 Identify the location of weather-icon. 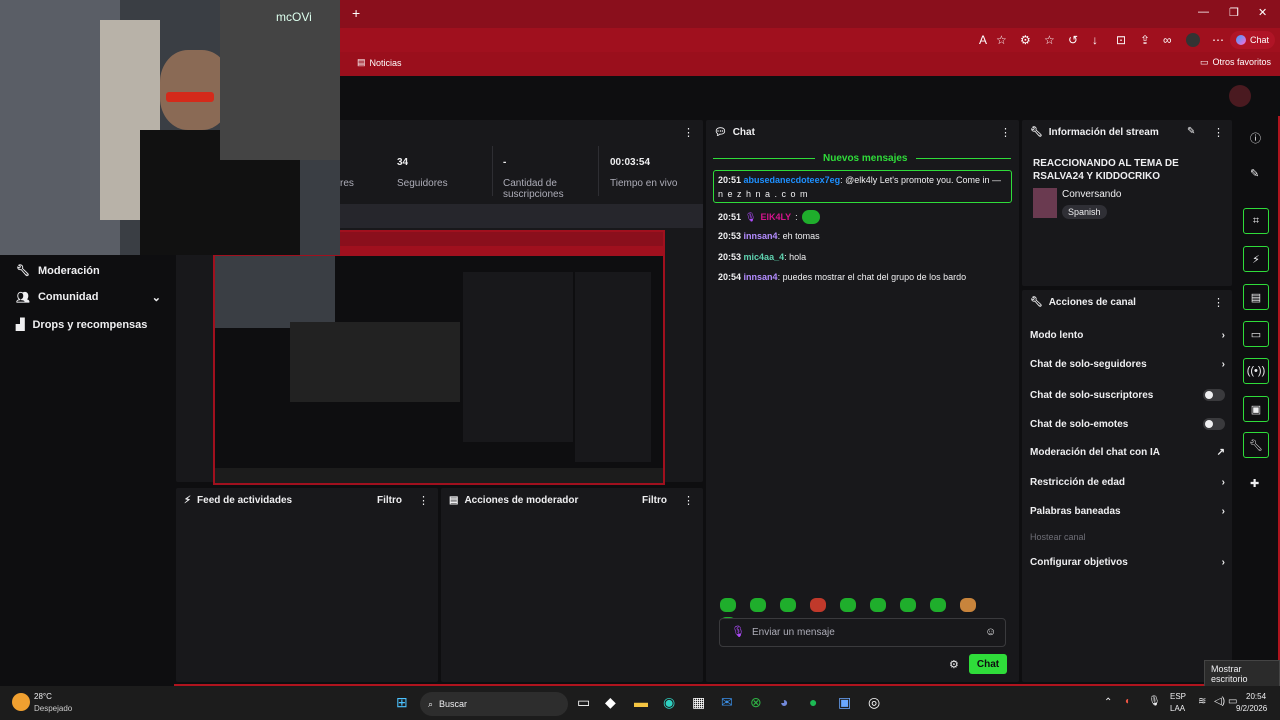
(21, 702).